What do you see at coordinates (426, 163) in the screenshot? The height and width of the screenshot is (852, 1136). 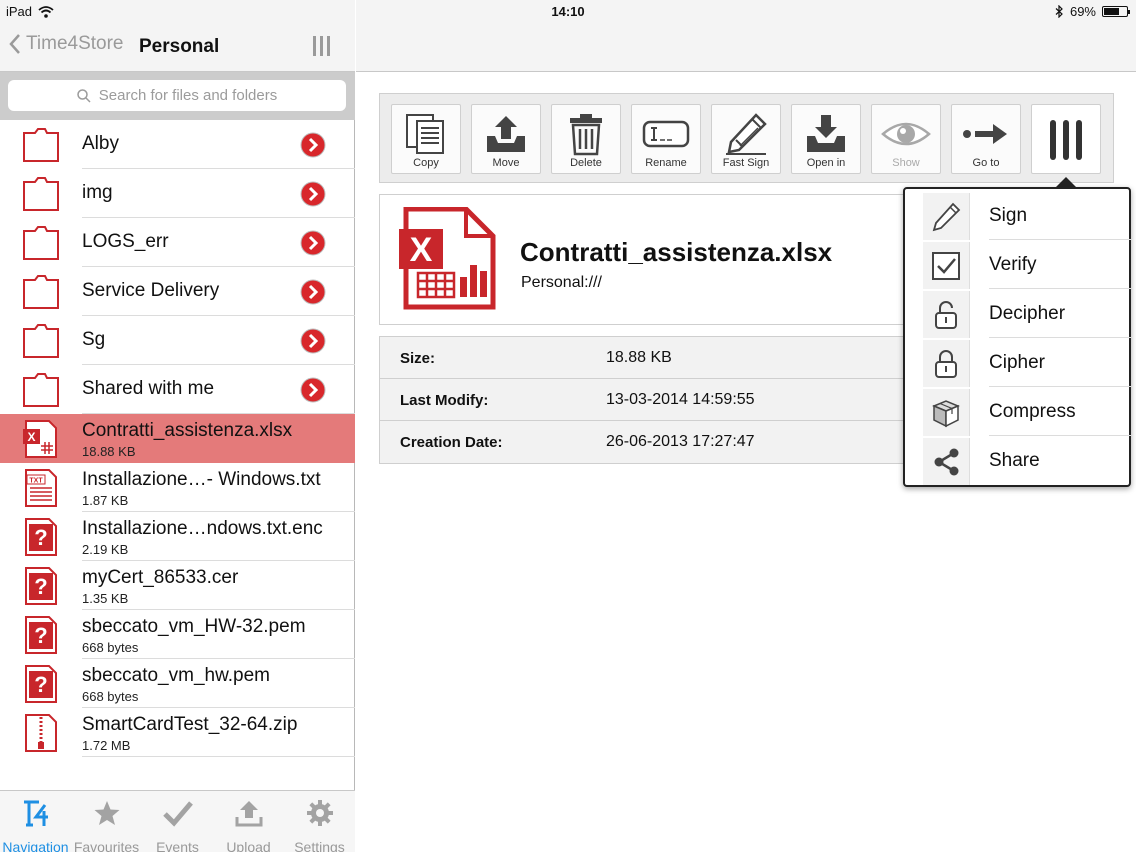 I see `copy-button-label: Copy` at bounding box center [426, 163].